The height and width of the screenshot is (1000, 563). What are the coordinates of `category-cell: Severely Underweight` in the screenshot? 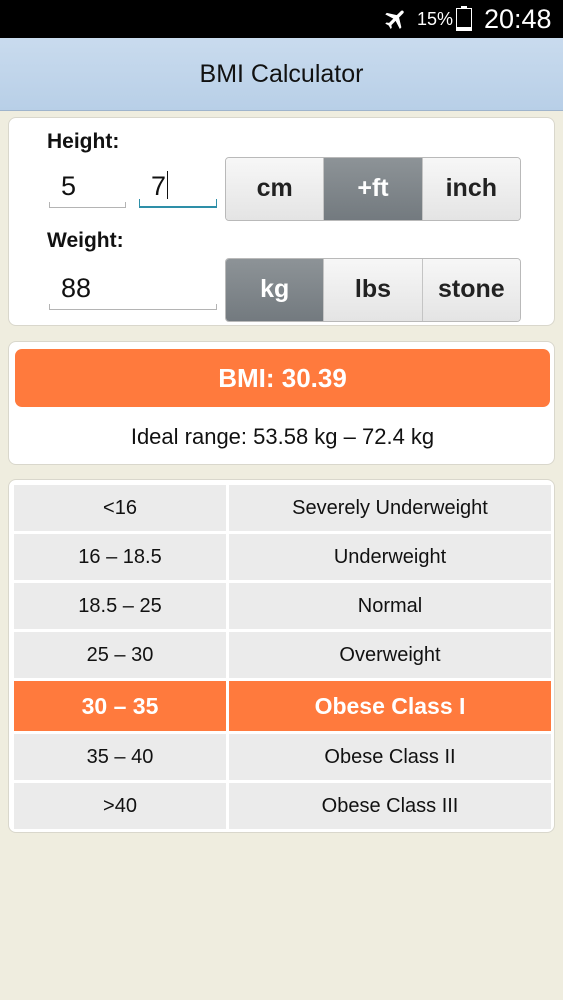 It's located at (390, 508).